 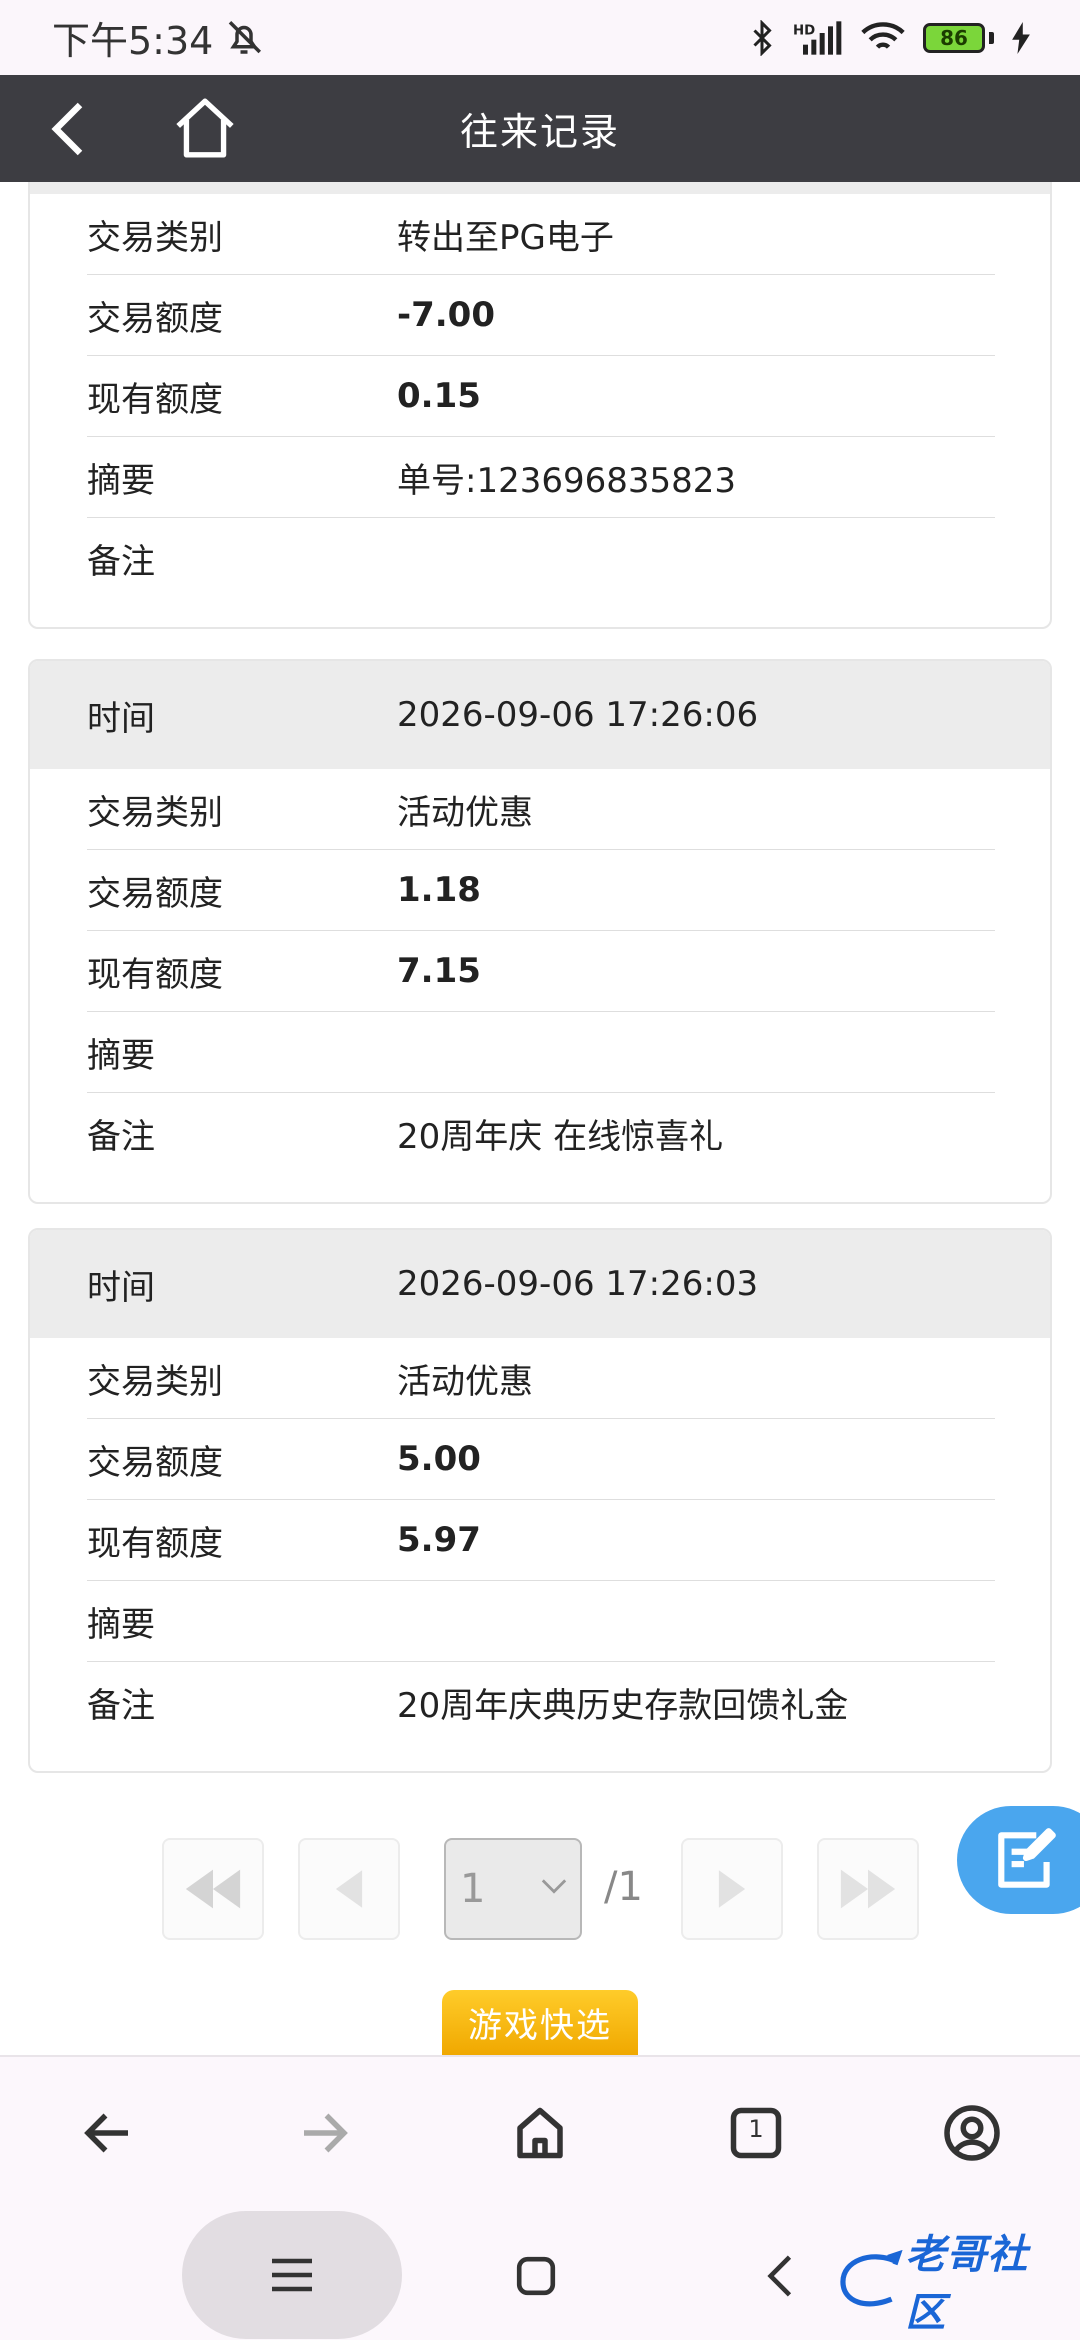 I want to click on row-note: 备注 20周年庆典历史存款回馈礼金, so click(x=541, y=1702).